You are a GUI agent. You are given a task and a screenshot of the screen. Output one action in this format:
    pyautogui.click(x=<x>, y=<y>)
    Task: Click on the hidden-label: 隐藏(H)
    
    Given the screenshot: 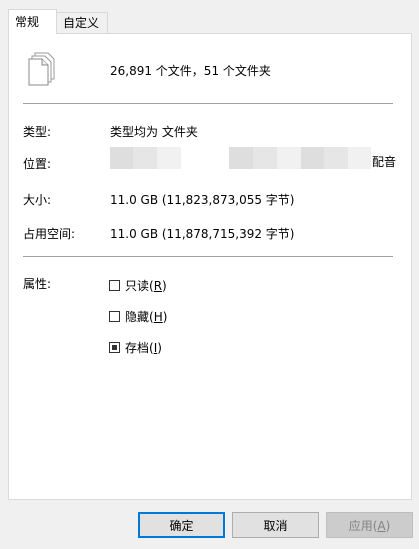 What is the action you would take?
    pyautogui.click(x=146, y=317)
    